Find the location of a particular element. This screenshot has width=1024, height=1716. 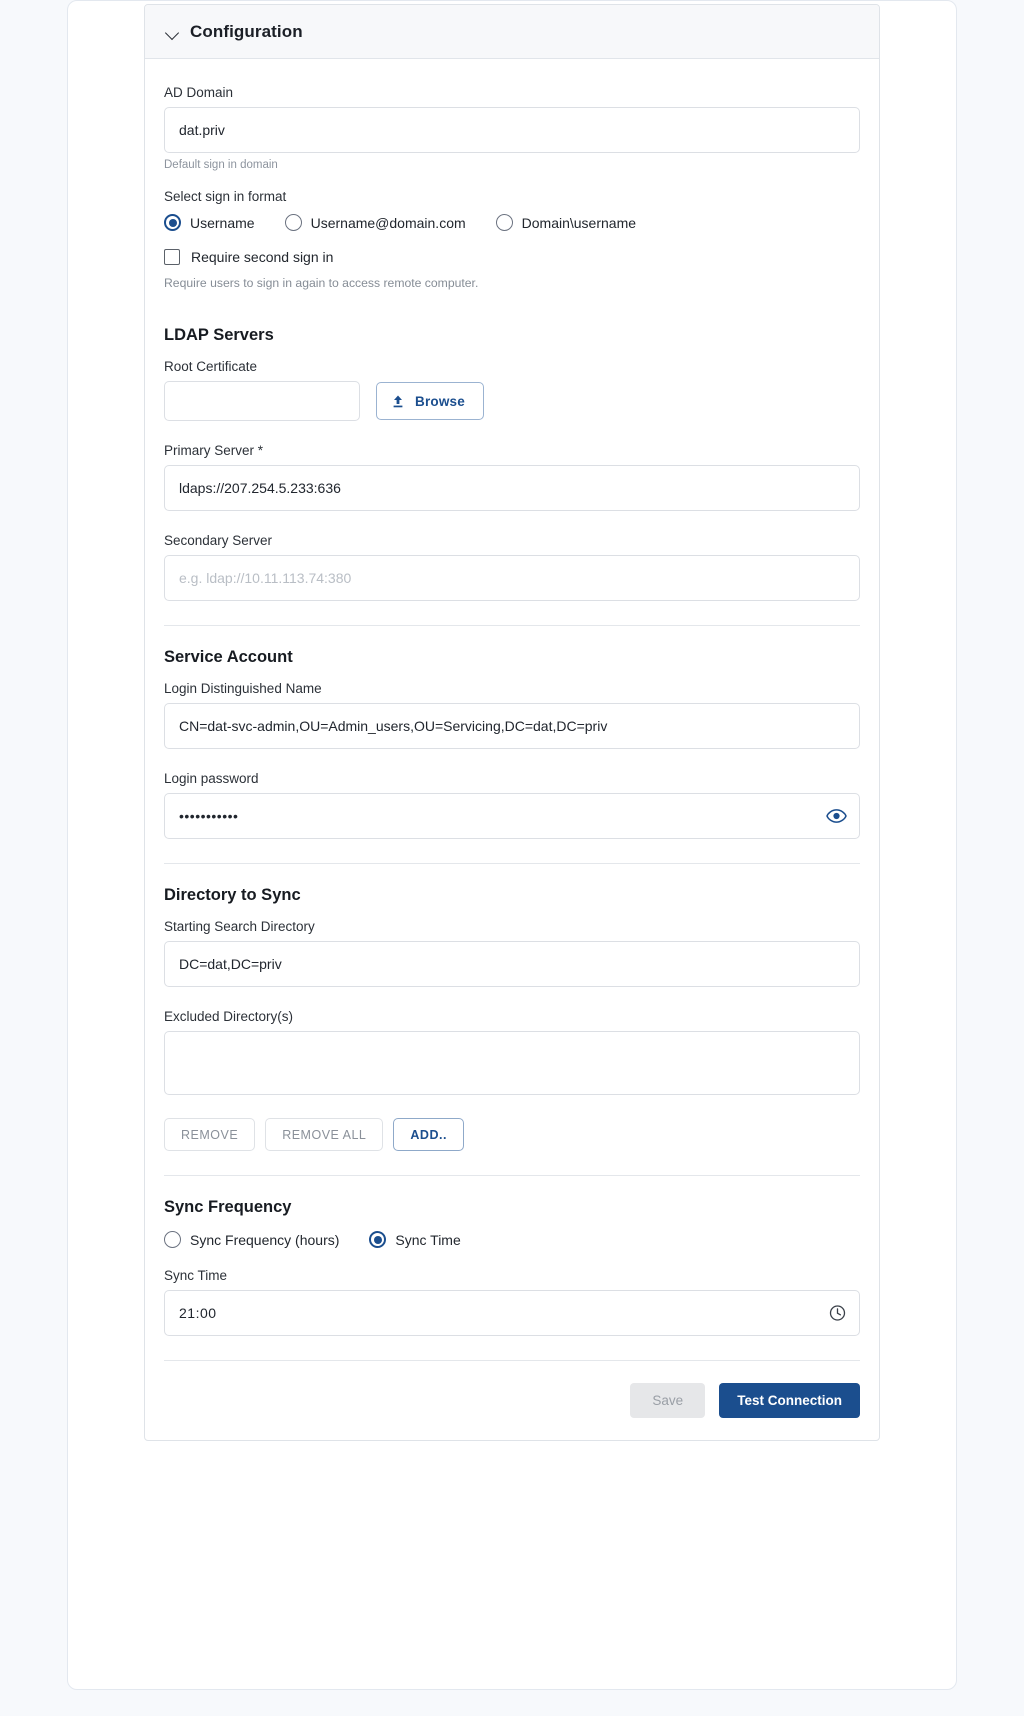

ad-domain-hint: Default sign in domain is located at coordinates (221, 165).